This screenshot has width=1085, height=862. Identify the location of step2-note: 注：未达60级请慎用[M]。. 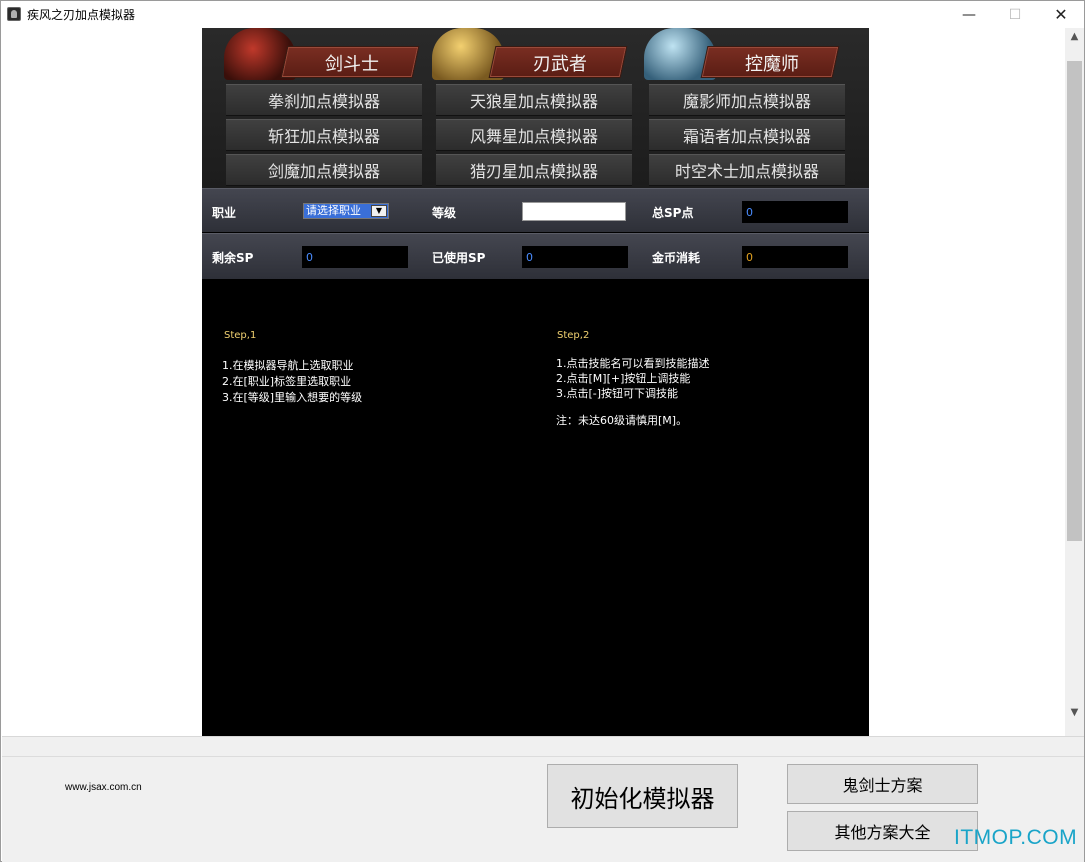
(622, 420).